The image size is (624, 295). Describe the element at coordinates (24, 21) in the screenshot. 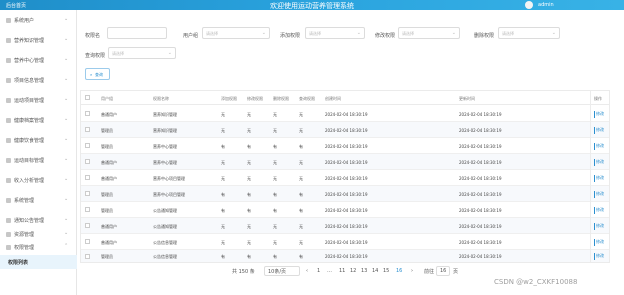

I see `sidebar-item-label: 系统用户` at that location.